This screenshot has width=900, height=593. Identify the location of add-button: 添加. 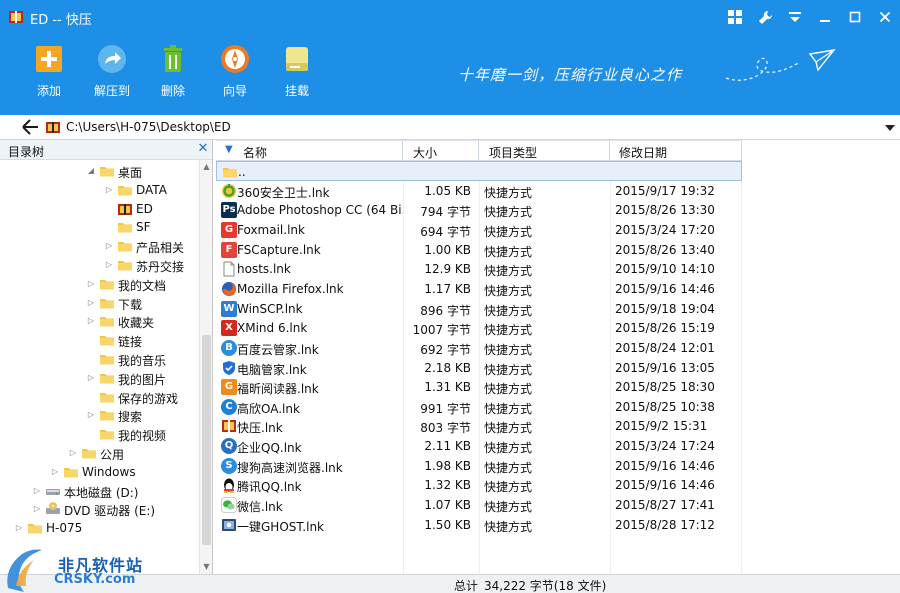
(49, 72).